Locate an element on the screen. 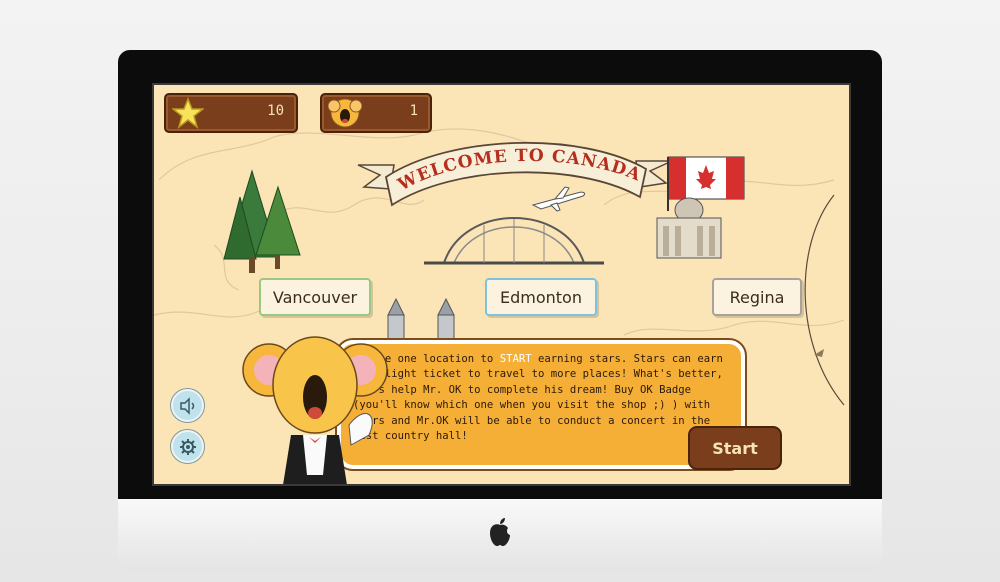 This screenshot has width=1000, height=582. settings-button is located at coordinates (187, 446).